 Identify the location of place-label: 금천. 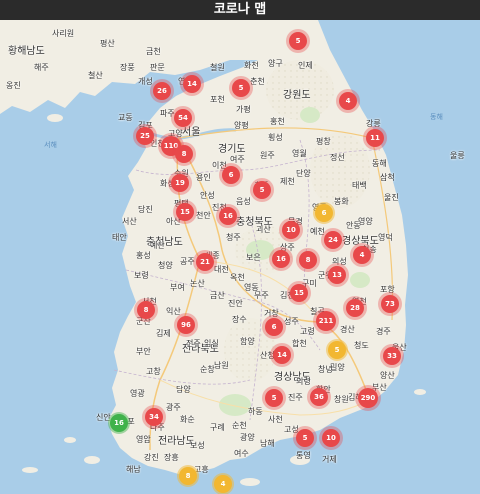
(153, 51).